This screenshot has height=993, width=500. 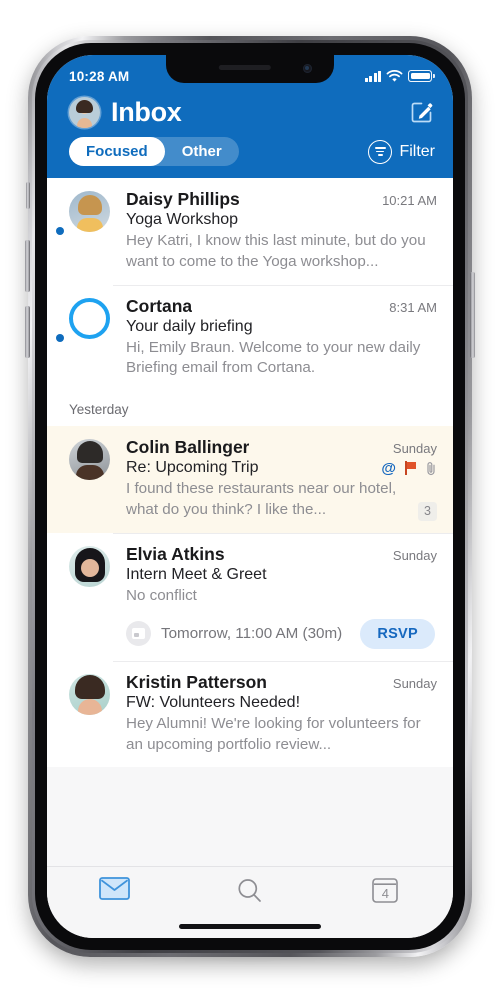 I want to click on search-icon, so click(x=250, y=890).